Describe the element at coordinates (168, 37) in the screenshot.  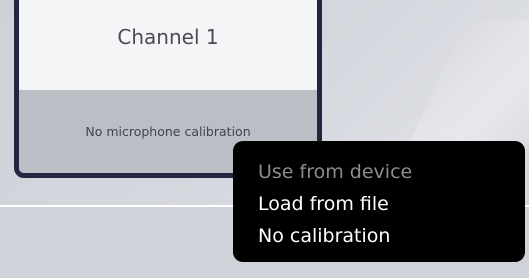
I see `channel-title: Channel 1` at that location.